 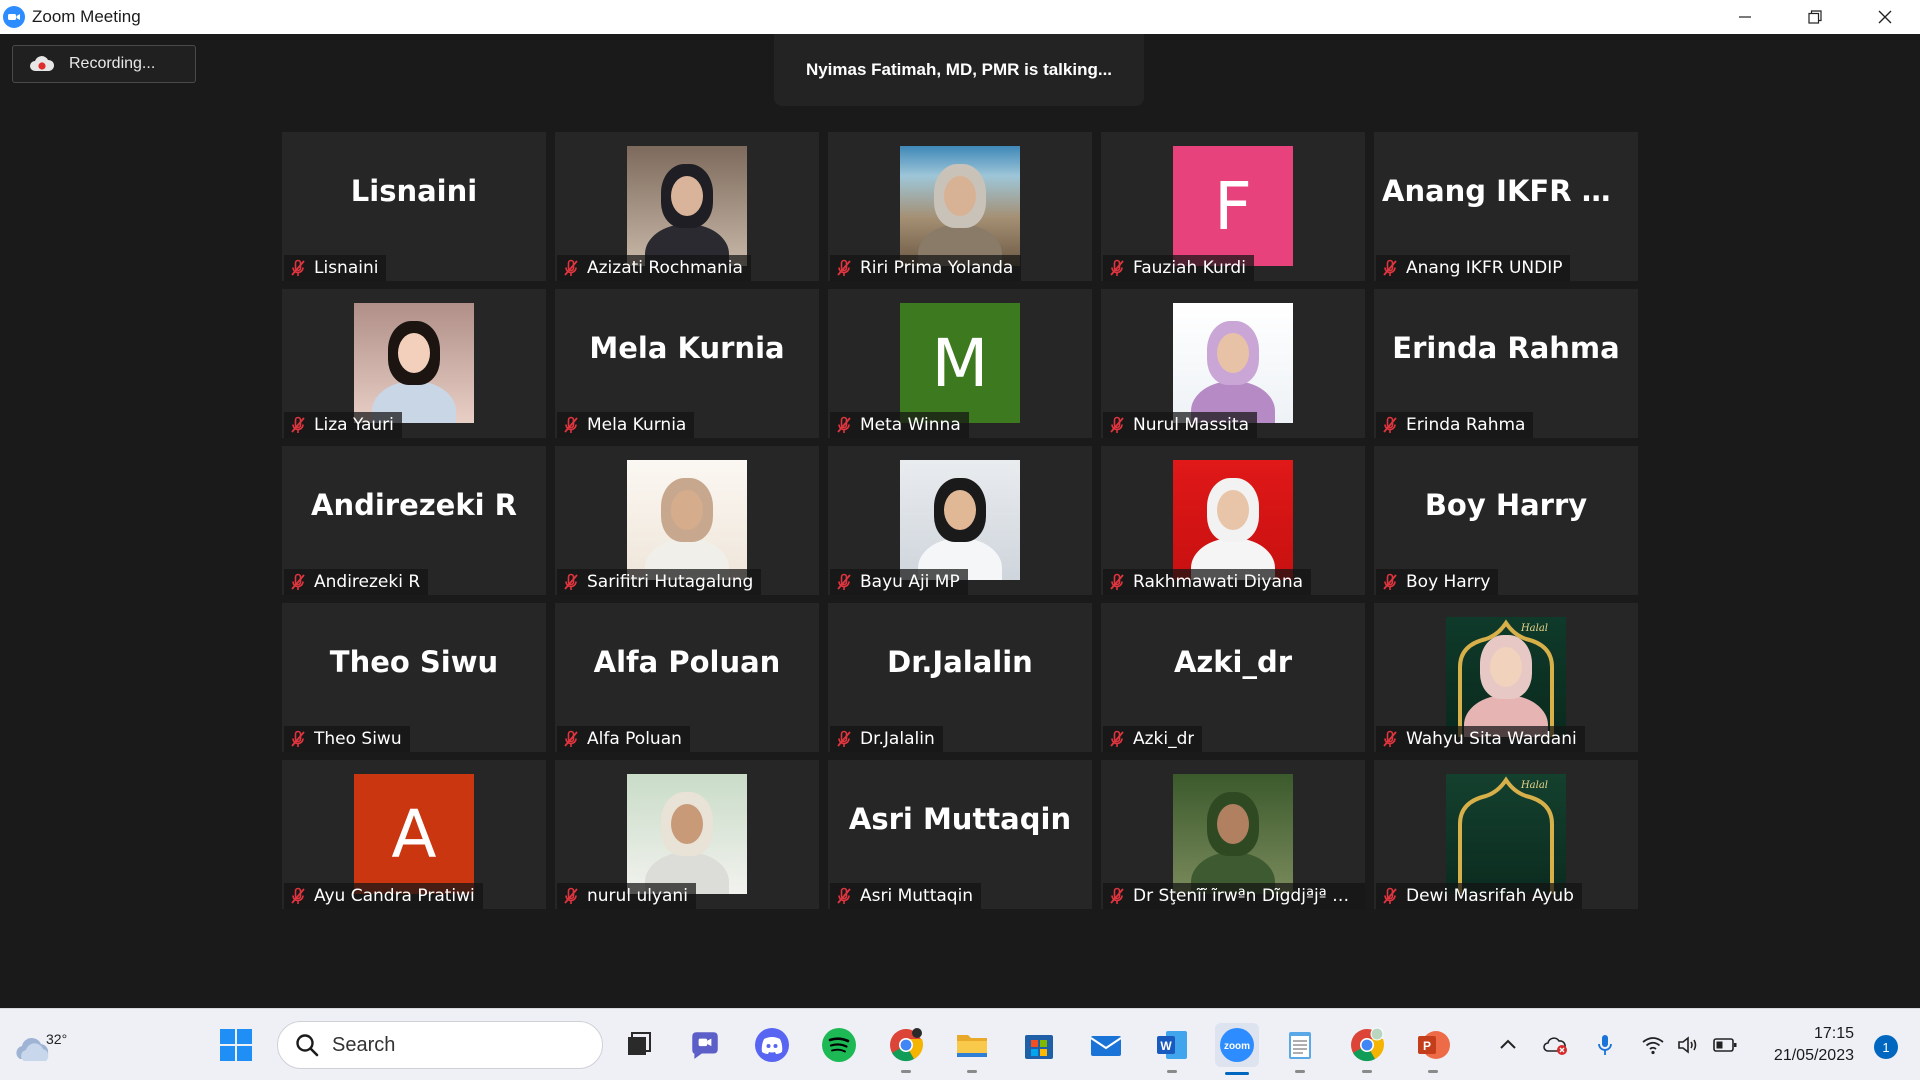 What do you see at coordinates (414, 363) in the screenshot?
I see `participant-tile: Liza Yauri` at bounding box center [414, 363].